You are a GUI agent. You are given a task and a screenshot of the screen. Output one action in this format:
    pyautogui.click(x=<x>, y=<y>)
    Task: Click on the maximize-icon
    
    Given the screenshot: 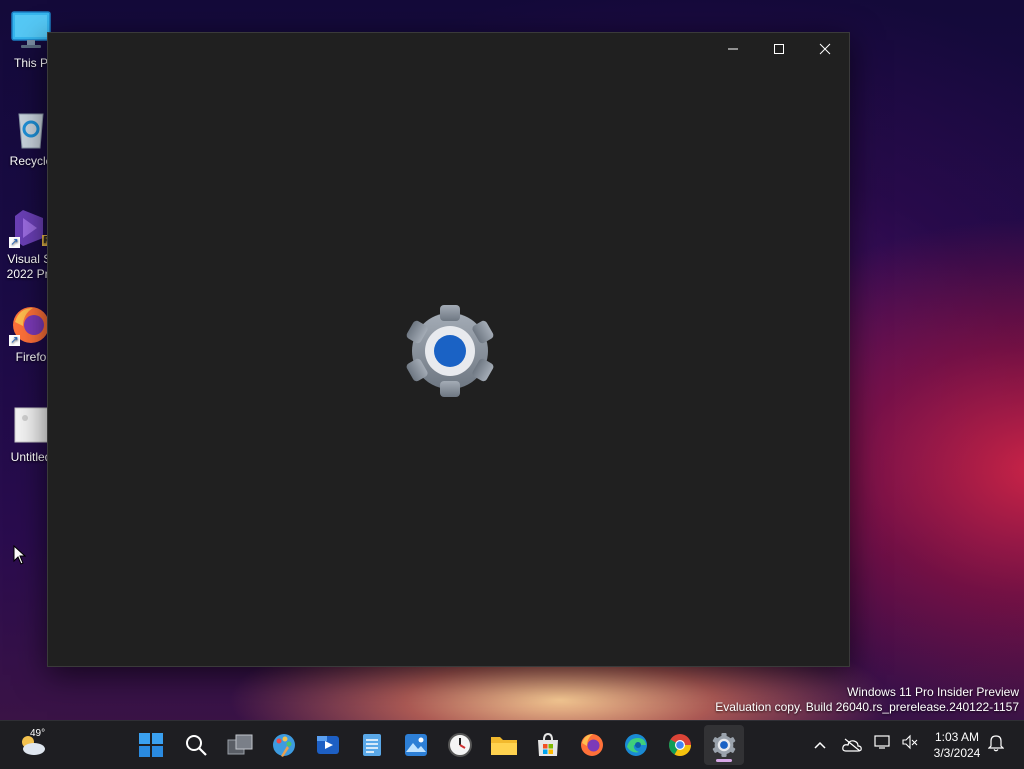 What is the action you would take?
    pyautogui.click(x=779, y=49)
    